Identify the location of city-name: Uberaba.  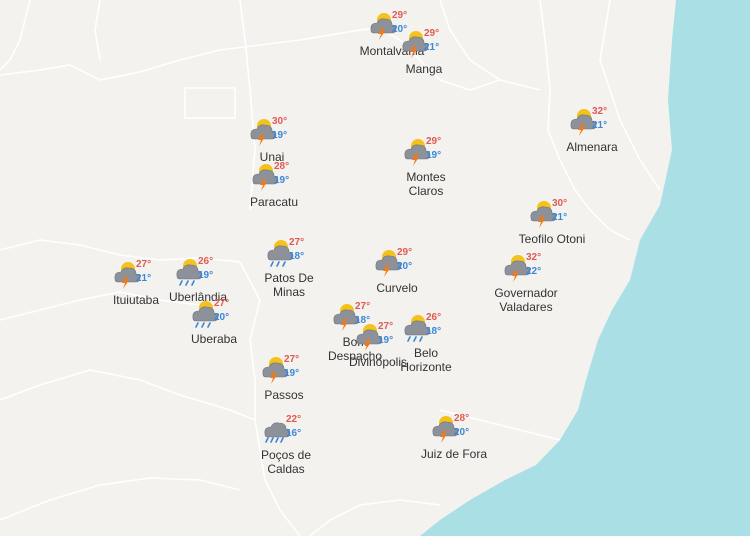
(214, 339).